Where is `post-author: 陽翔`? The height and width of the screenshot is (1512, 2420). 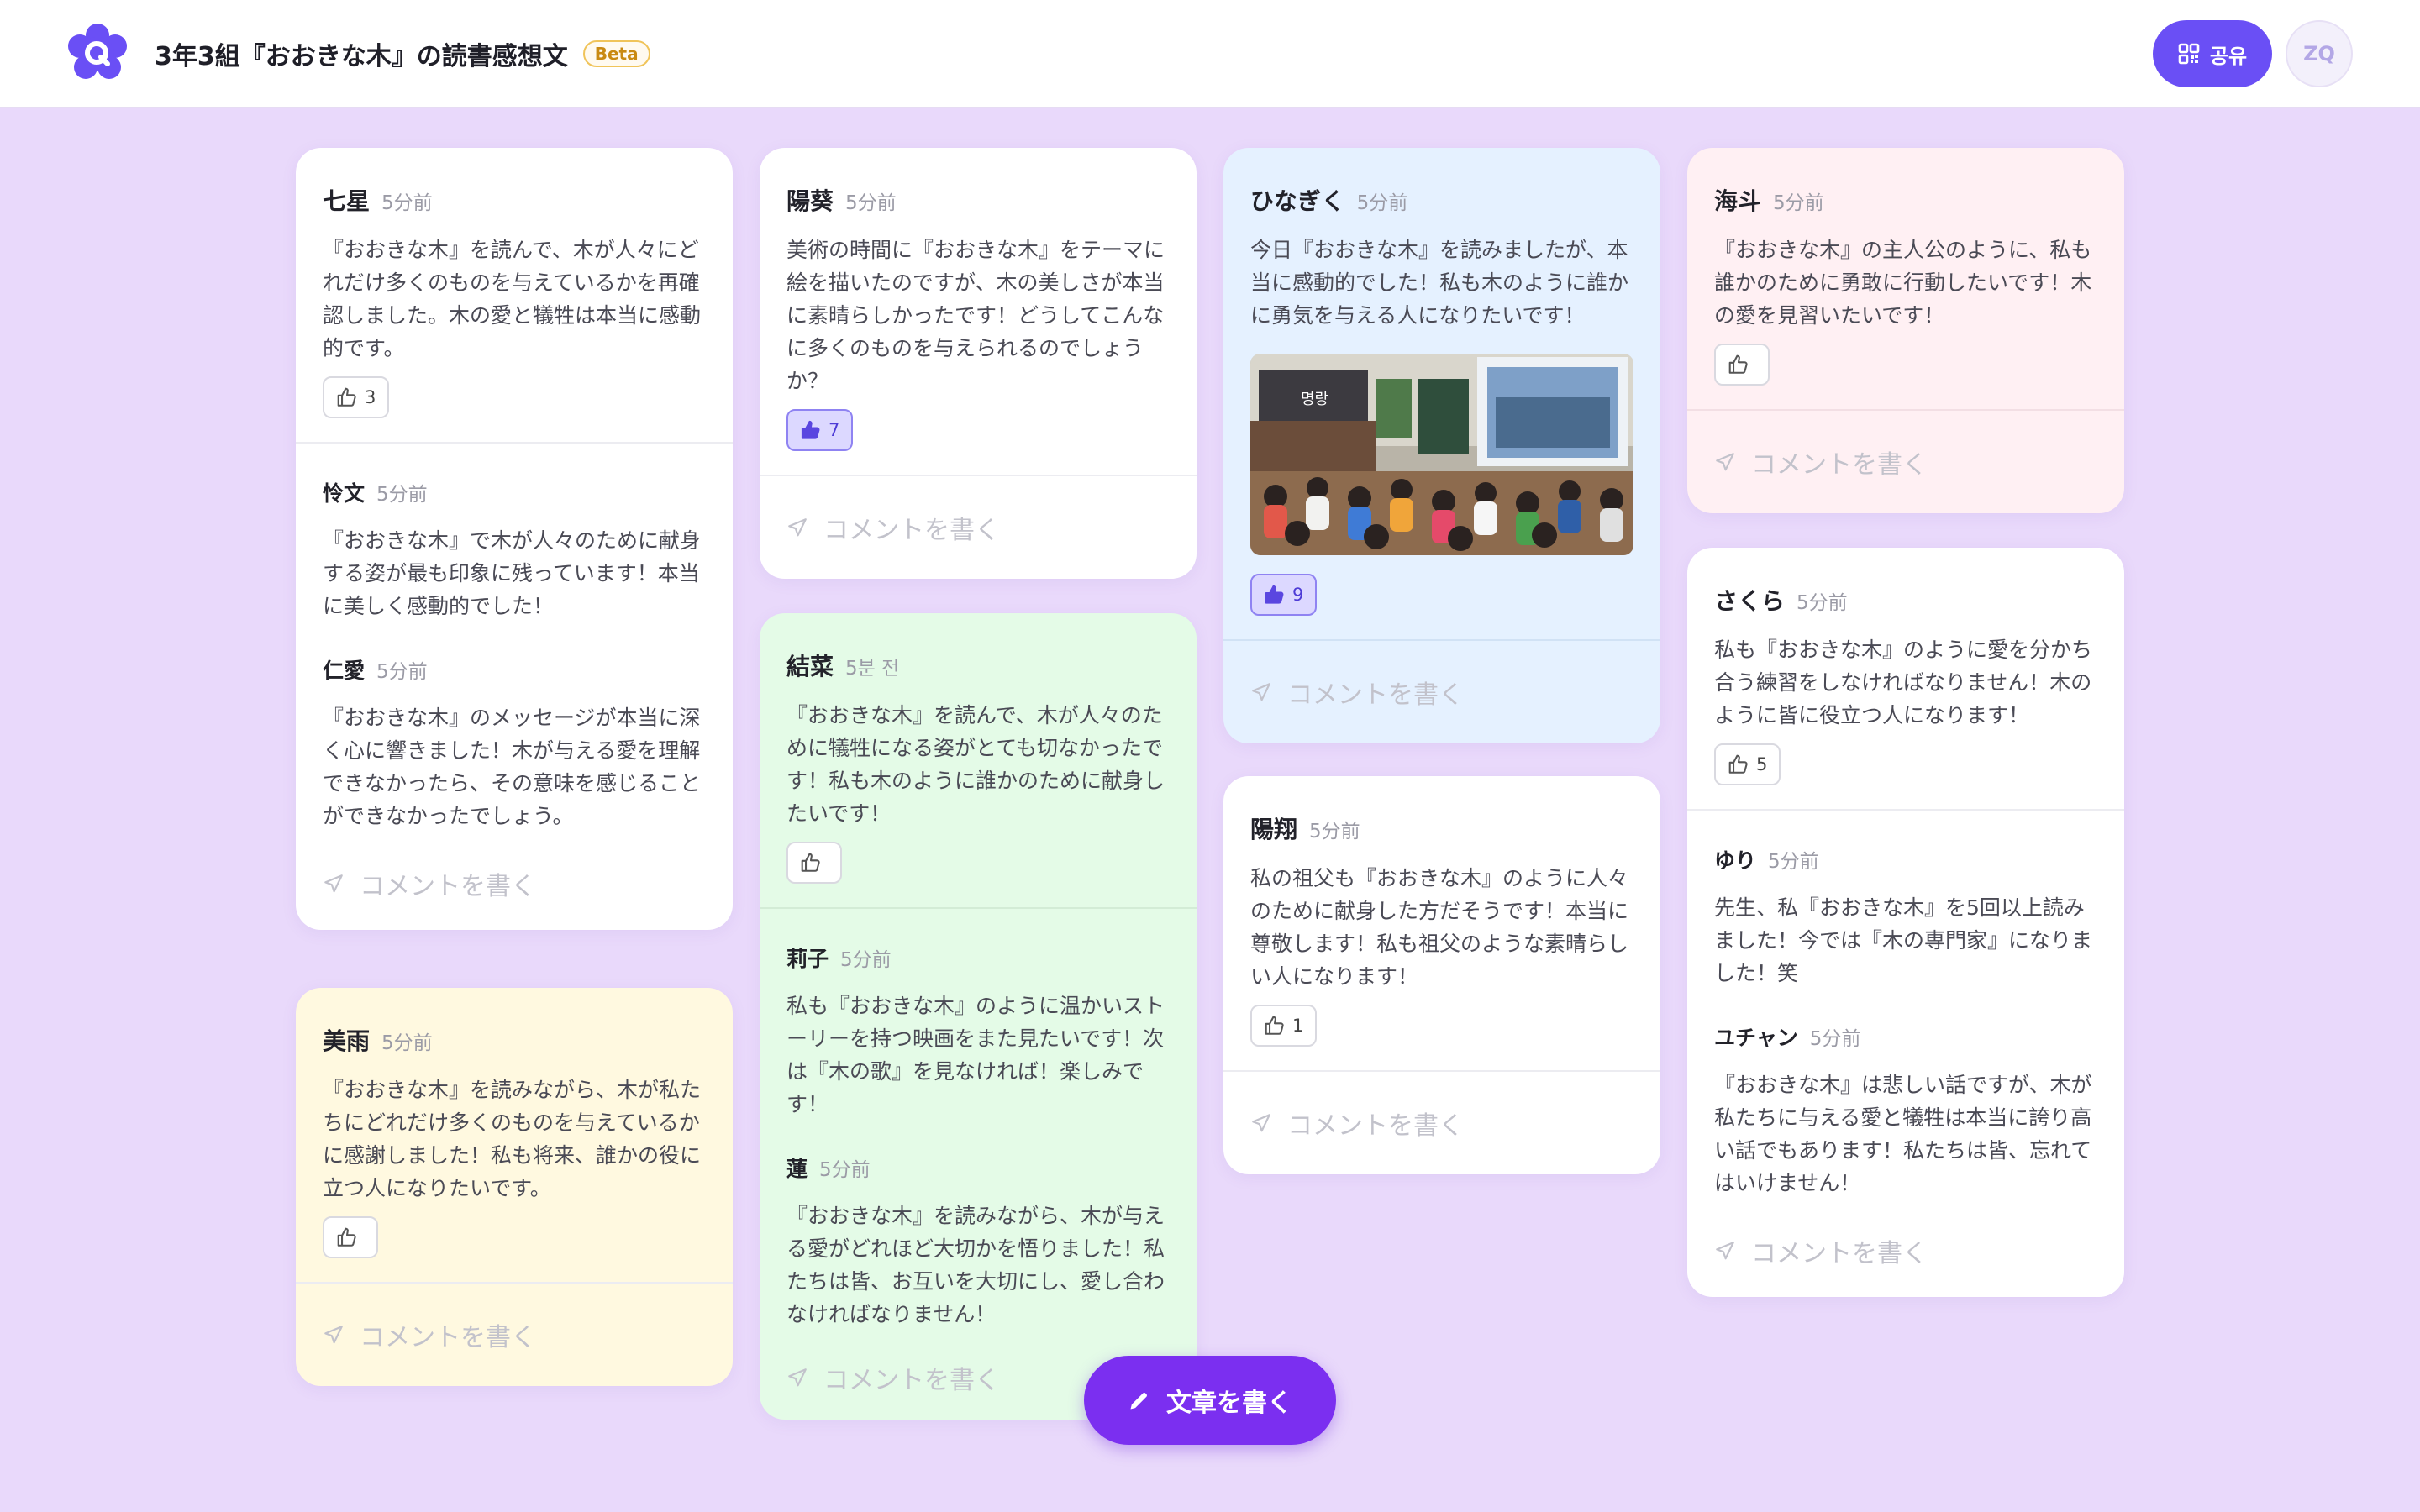 post-author: 陽翔 is located at coordinates (1274, 829).